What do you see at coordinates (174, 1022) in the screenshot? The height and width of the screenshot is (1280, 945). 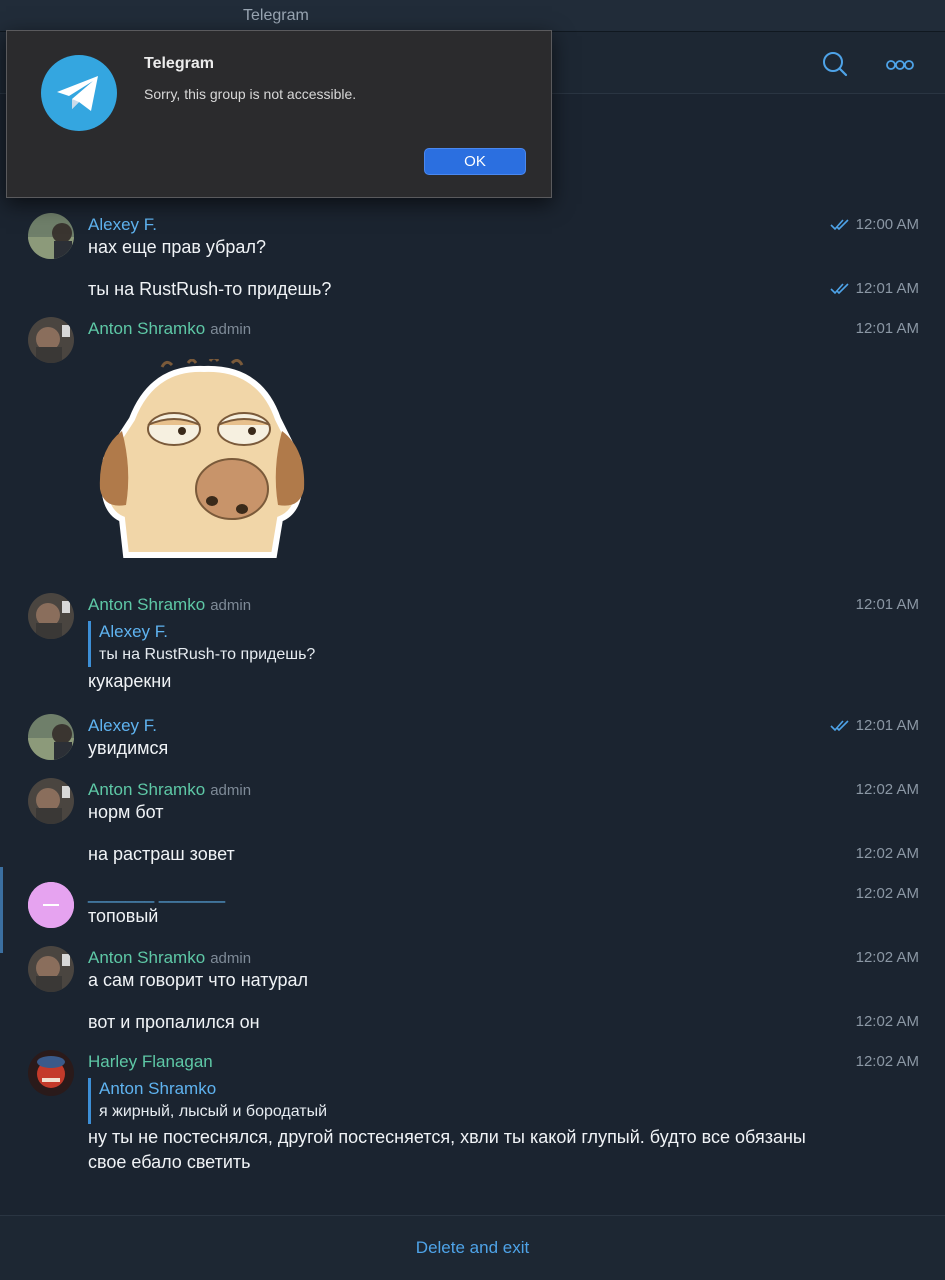 I see `message-text: вот и пропалился он` at bounding box center [174, 1022].